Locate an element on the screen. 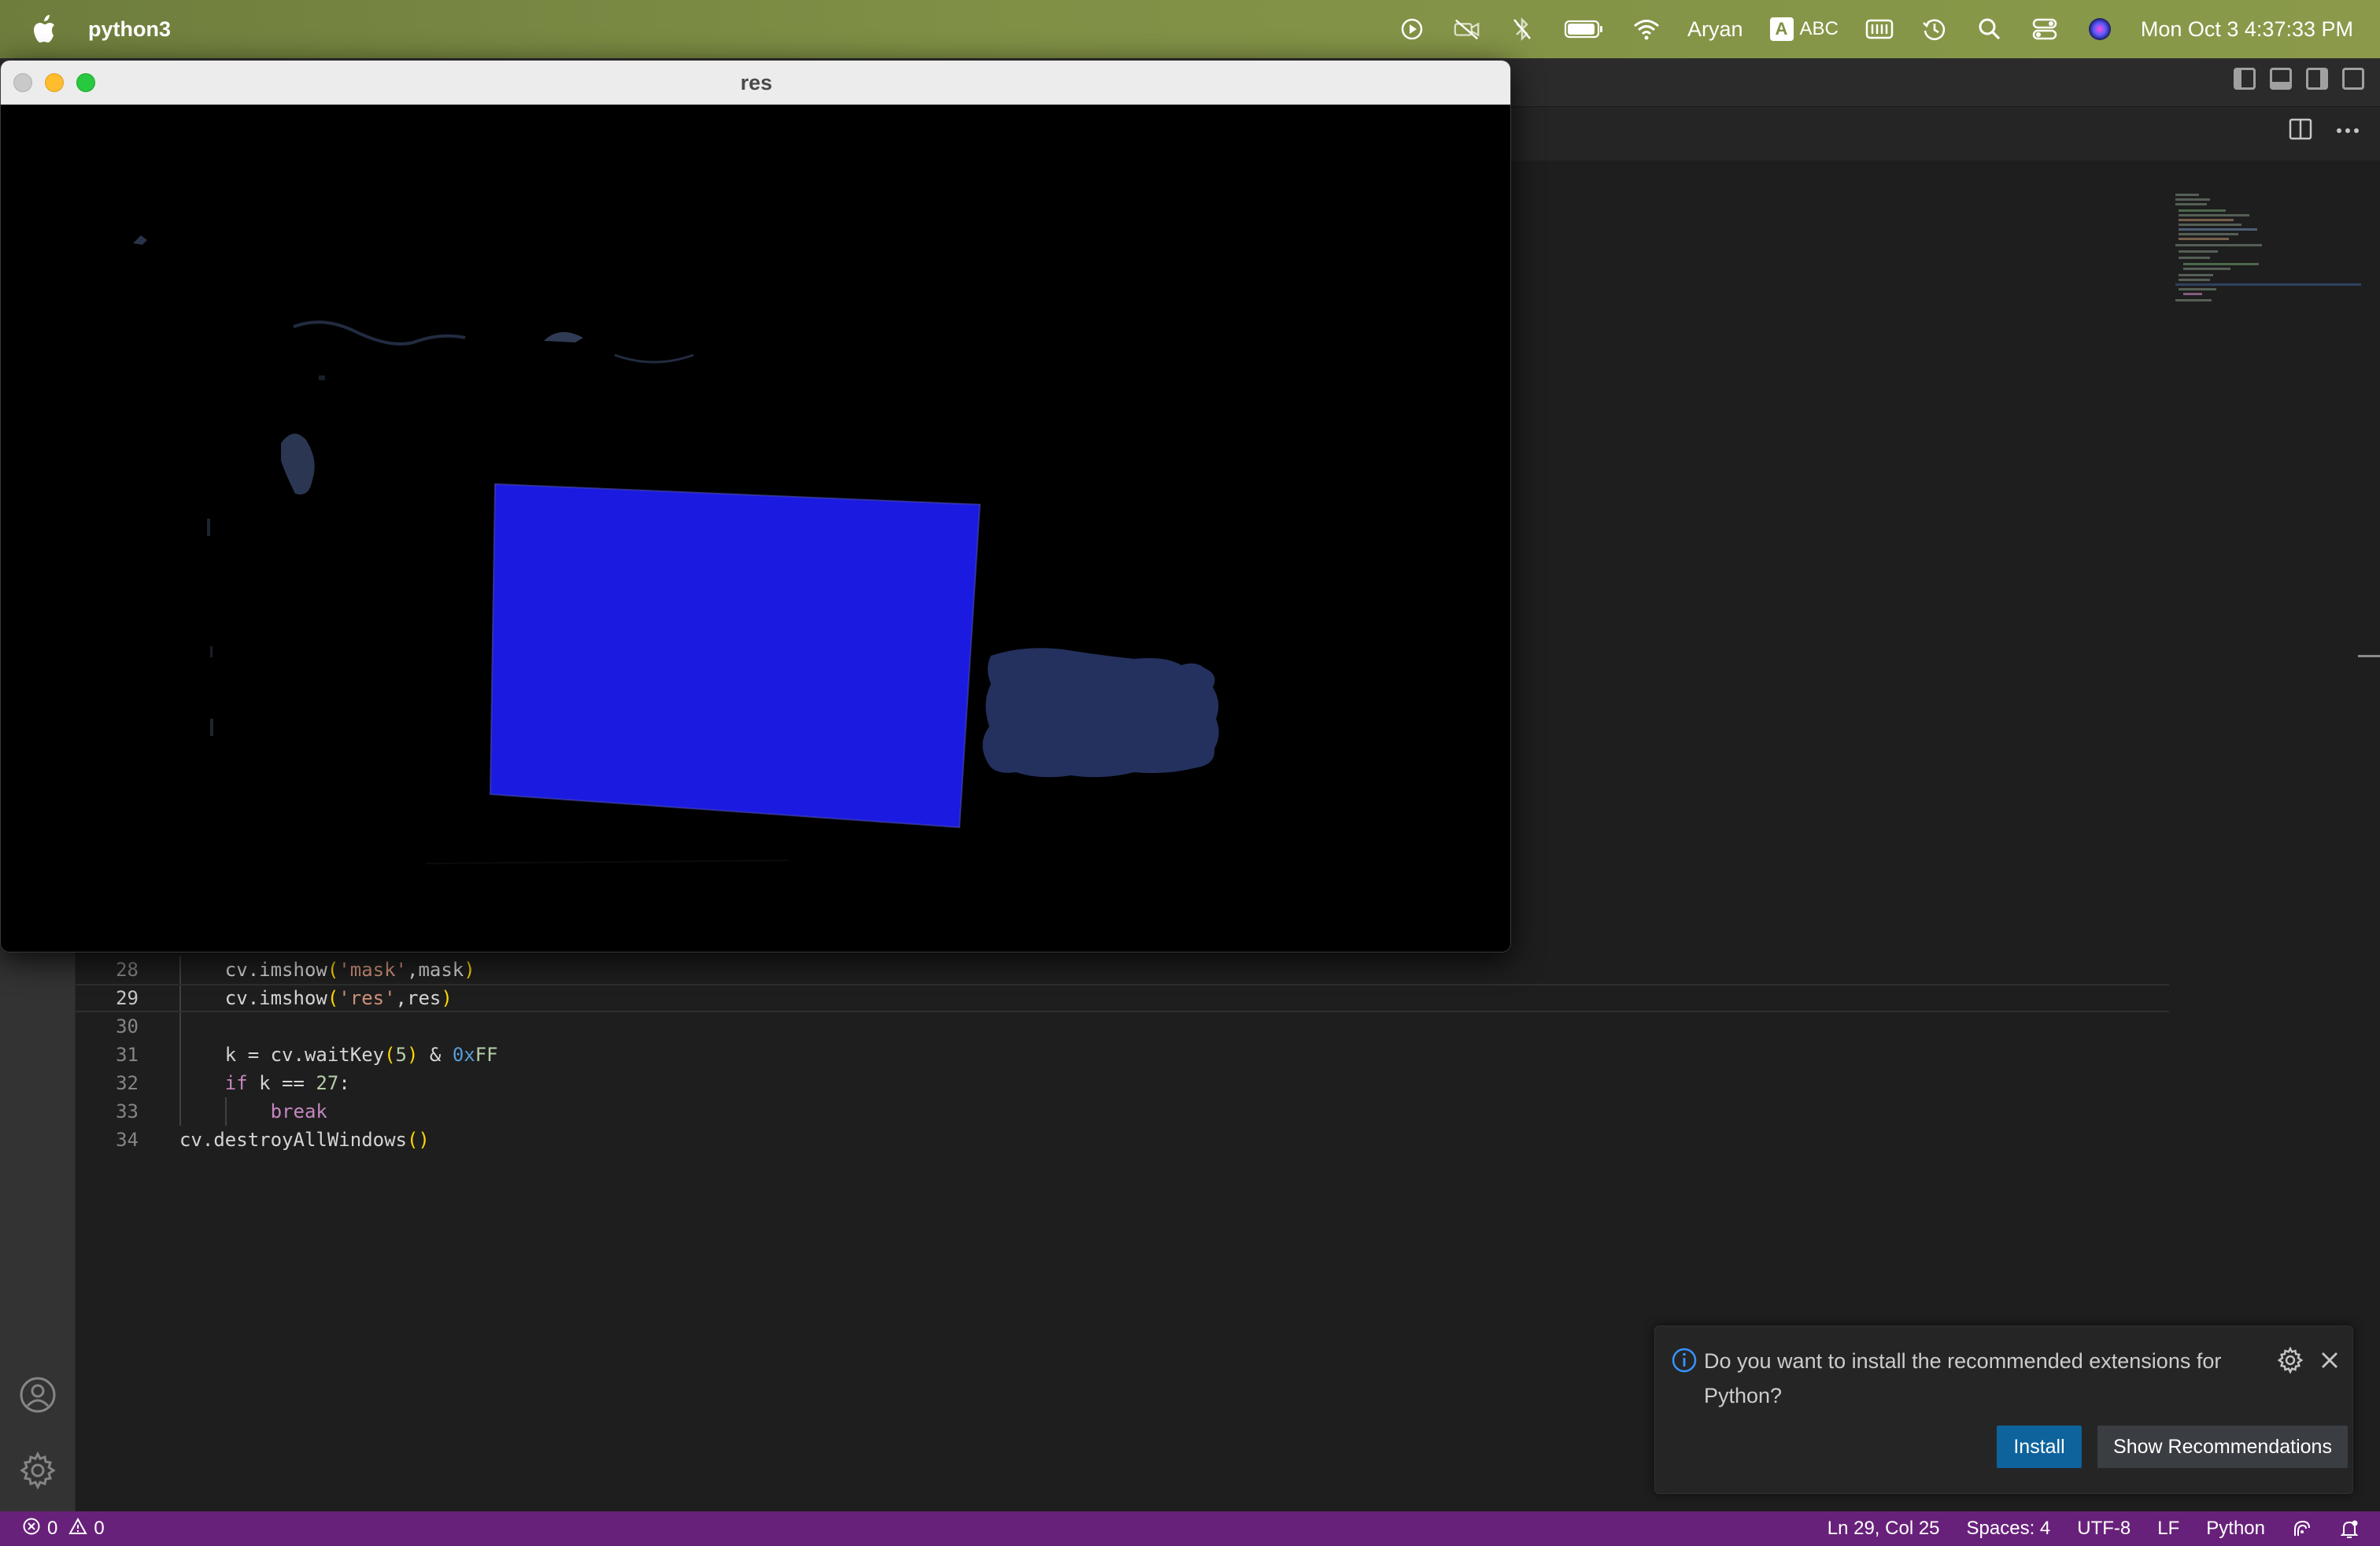 This screenshot has height=1546, width=2380. line-number: 28 is located at coordinates (128, 970).